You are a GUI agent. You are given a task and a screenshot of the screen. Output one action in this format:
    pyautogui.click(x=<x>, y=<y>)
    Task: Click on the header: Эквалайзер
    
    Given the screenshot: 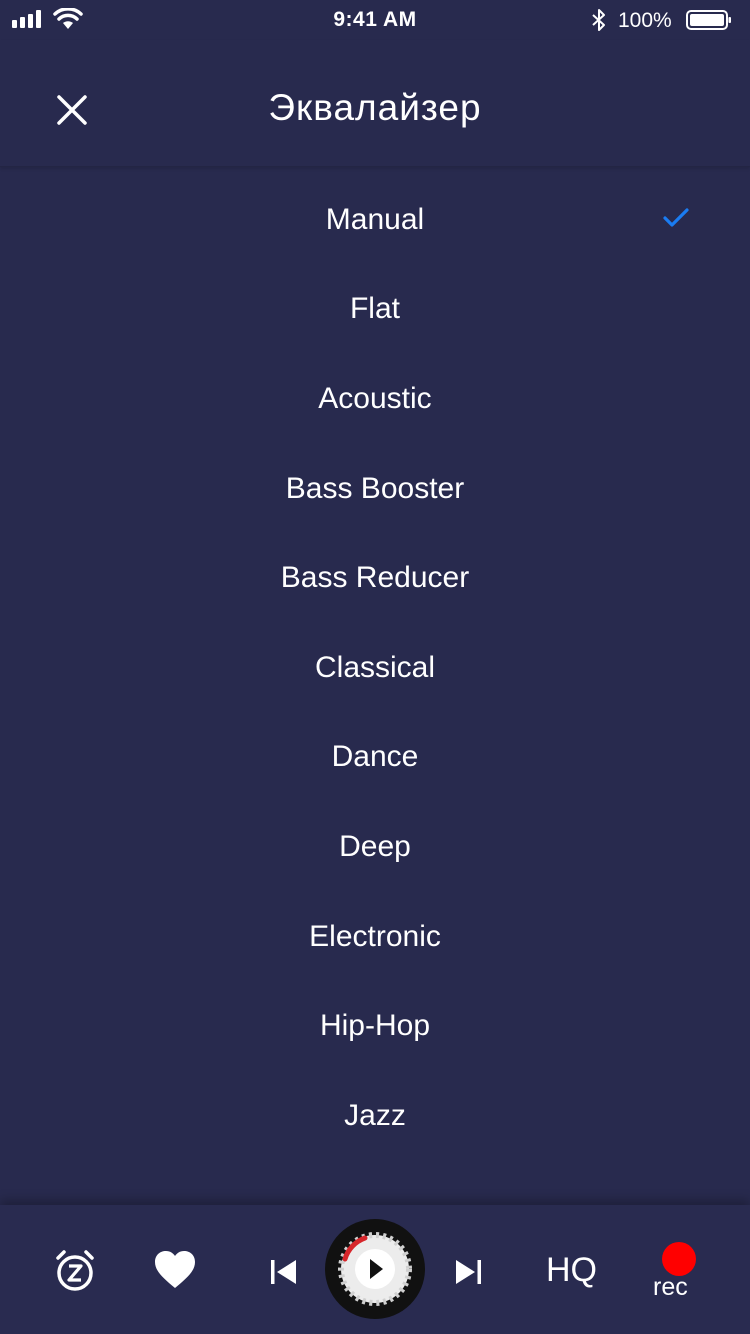 What is the action you would take?
    pyautogui.click(x=375, y=103)
    